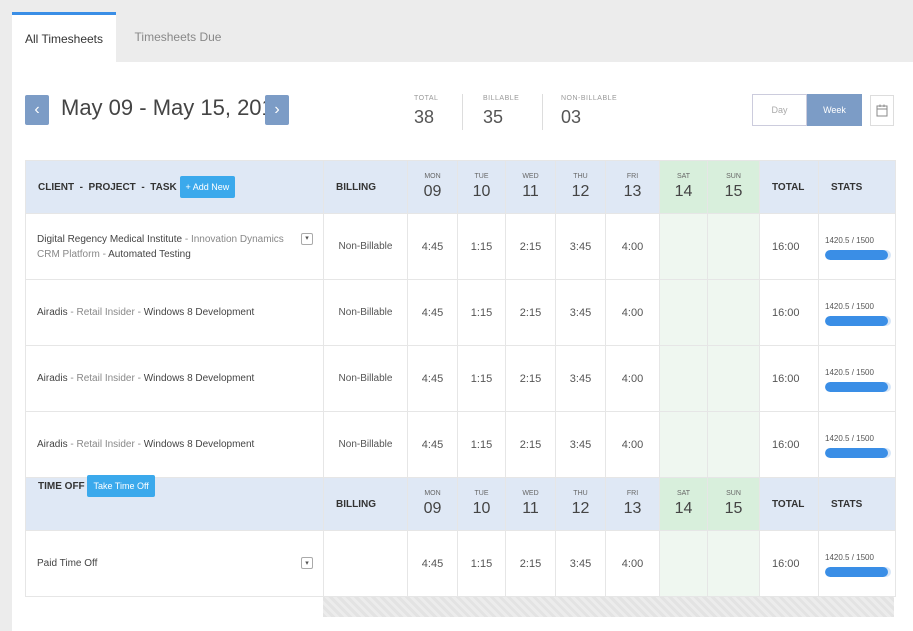 The width and height of the screenshot is (913, 631). Describe the element at coordinates (107, 187) in the screenshot. I see `client-project-task-label: CLIENT - PROJECT - TASK` at that location.